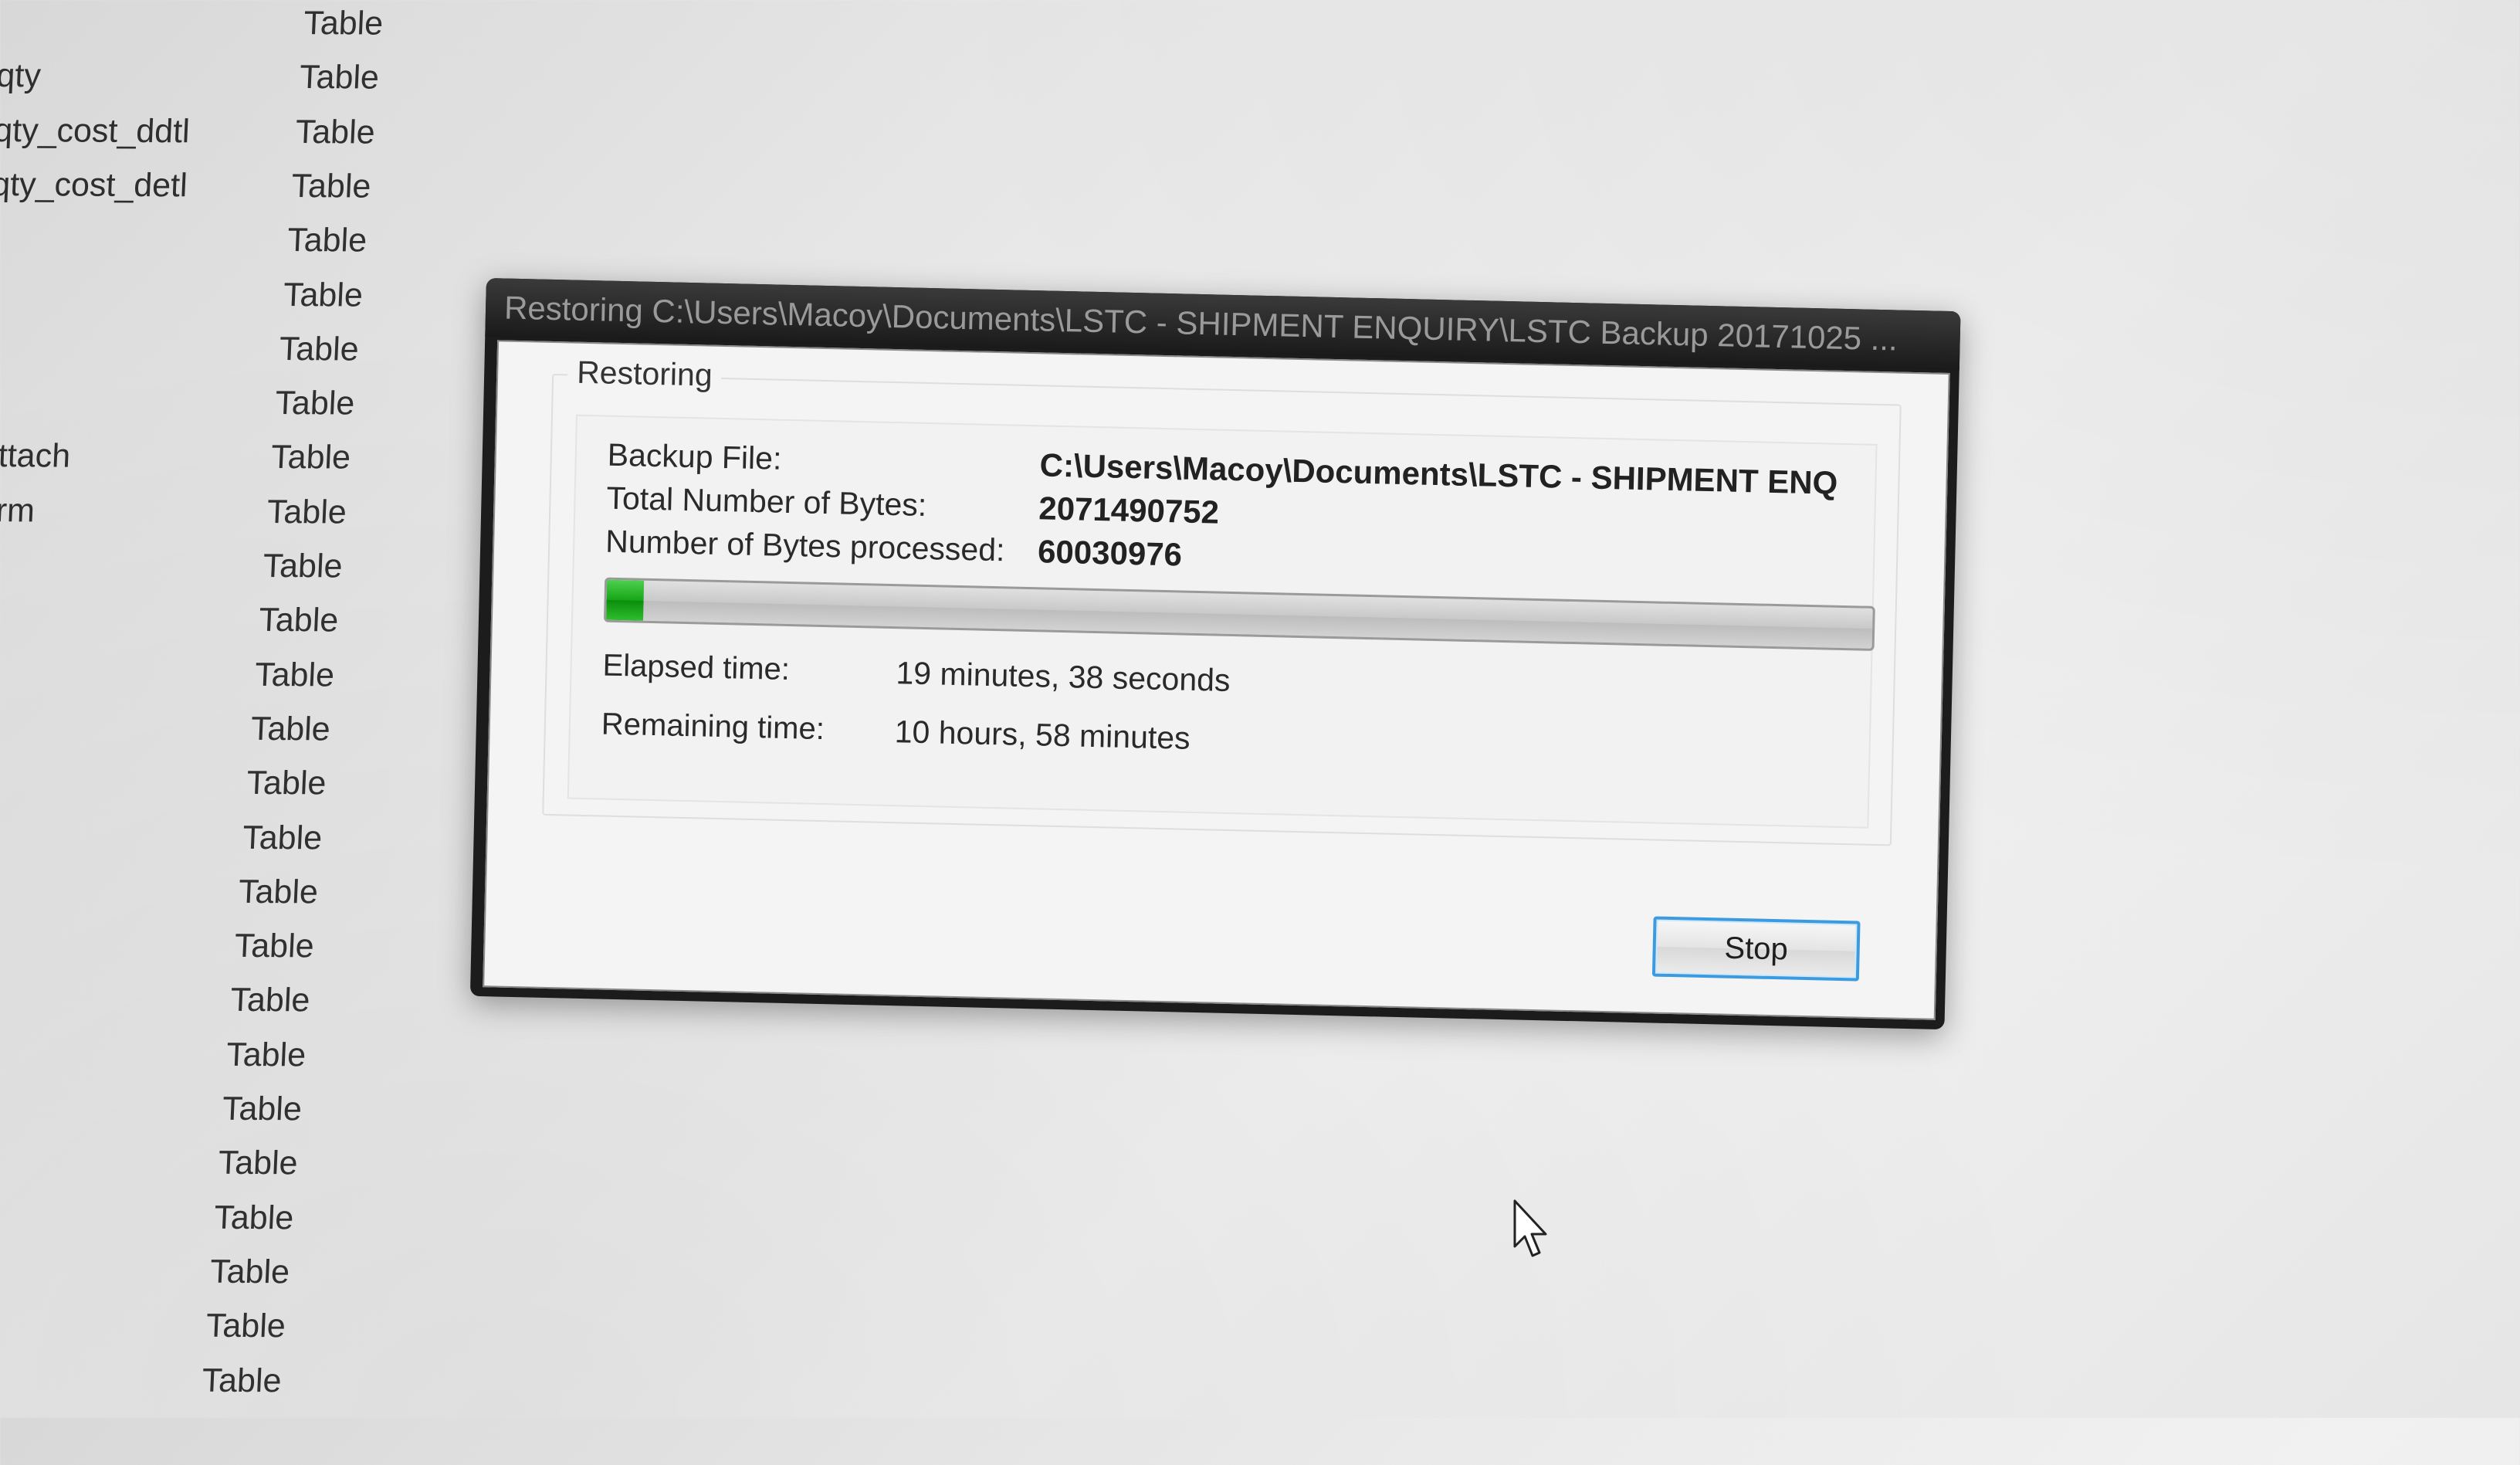 The height and width of the screenshot is (1465, 2520). What do you see at coordinates (805, 545) in the screenshot?
I see `processed-bytes-label: Number of Bytes processed:` at bounding box center [805, 545].